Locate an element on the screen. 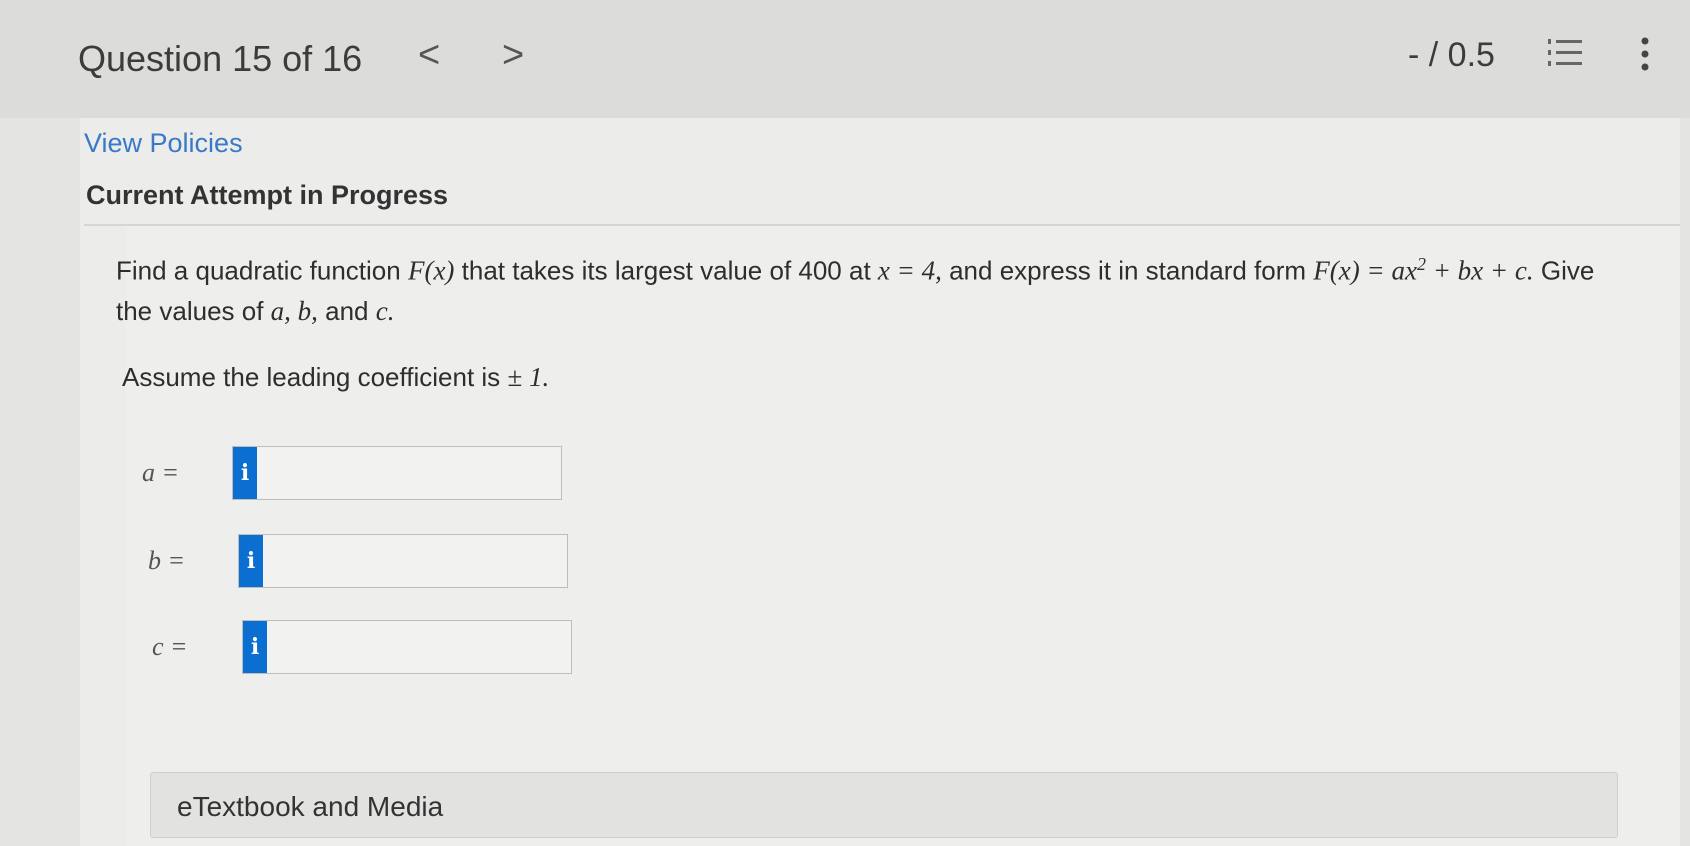 This screenshot has height=846, width=1690. answer-input-c is located at coordinates (419, 647).